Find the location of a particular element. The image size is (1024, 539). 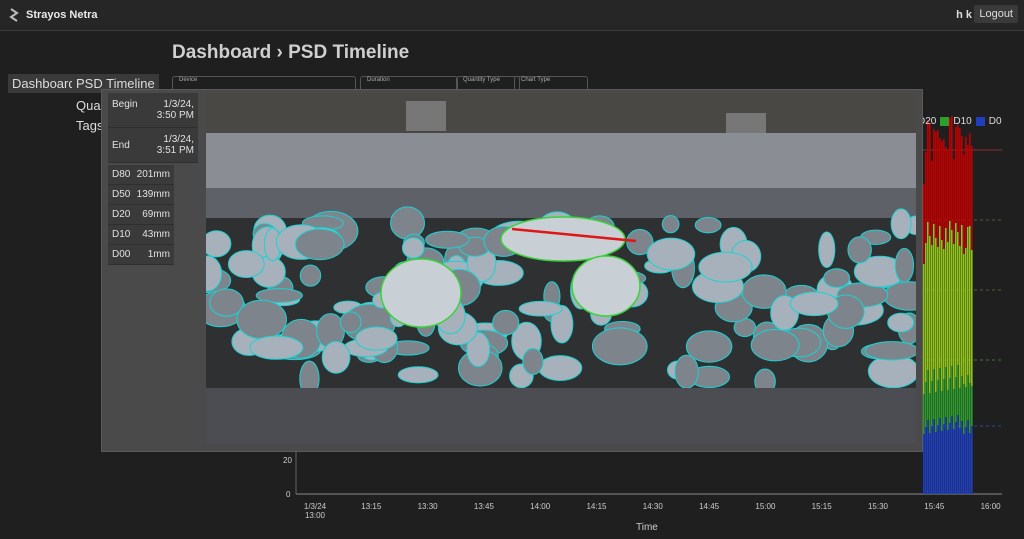

x-tick-label: 14:45 is located at coordinates (709, 506).